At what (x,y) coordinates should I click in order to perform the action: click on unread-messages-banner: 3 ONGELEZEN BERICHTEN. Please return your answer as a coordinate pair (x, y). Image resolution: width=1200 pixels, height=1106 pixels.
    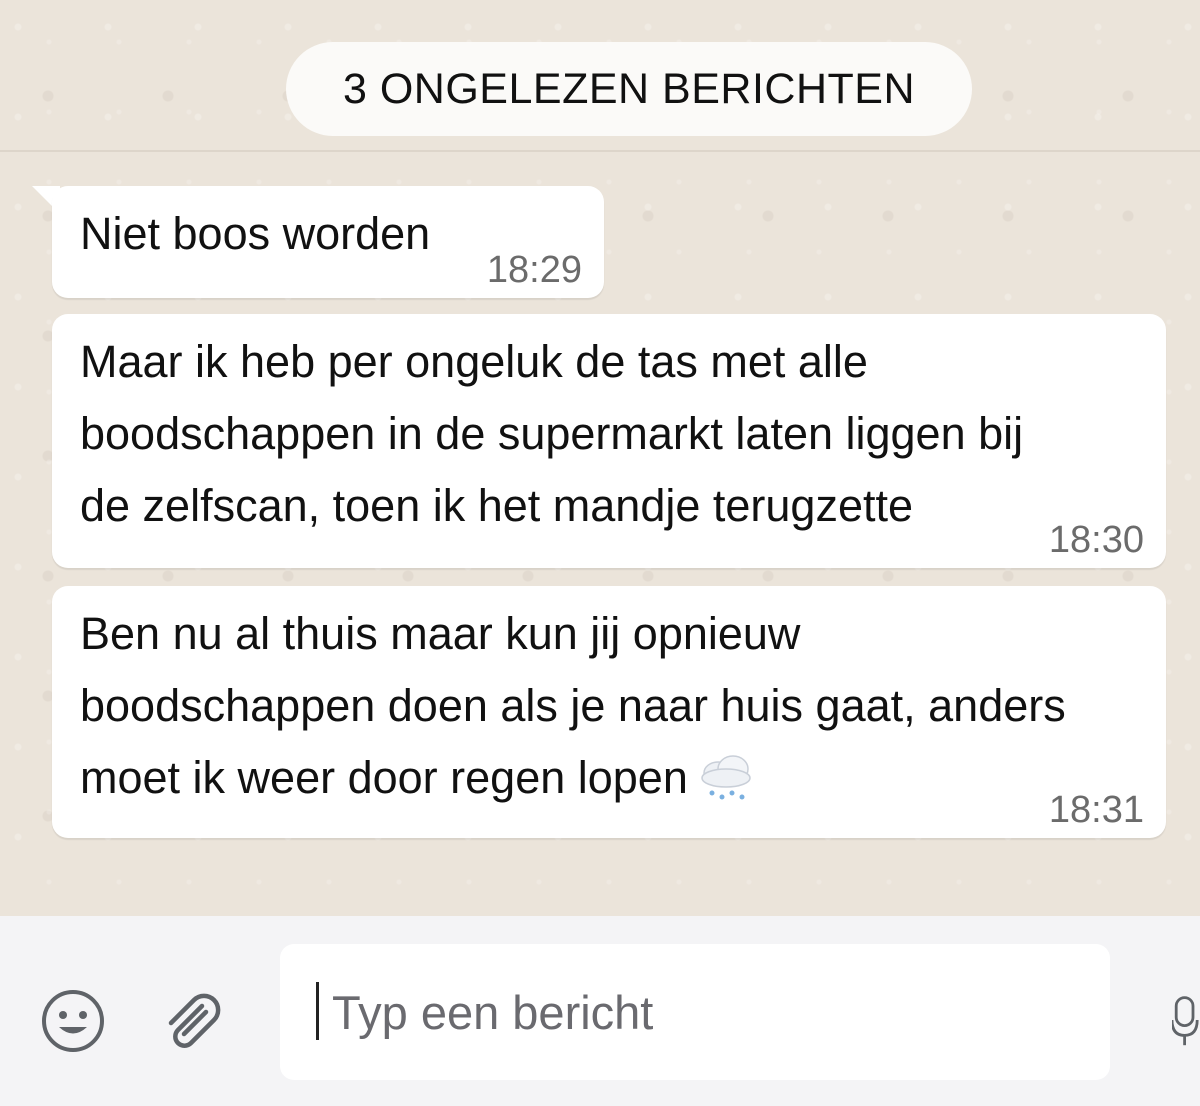
    Looking at the image, I should click on (629, 89).